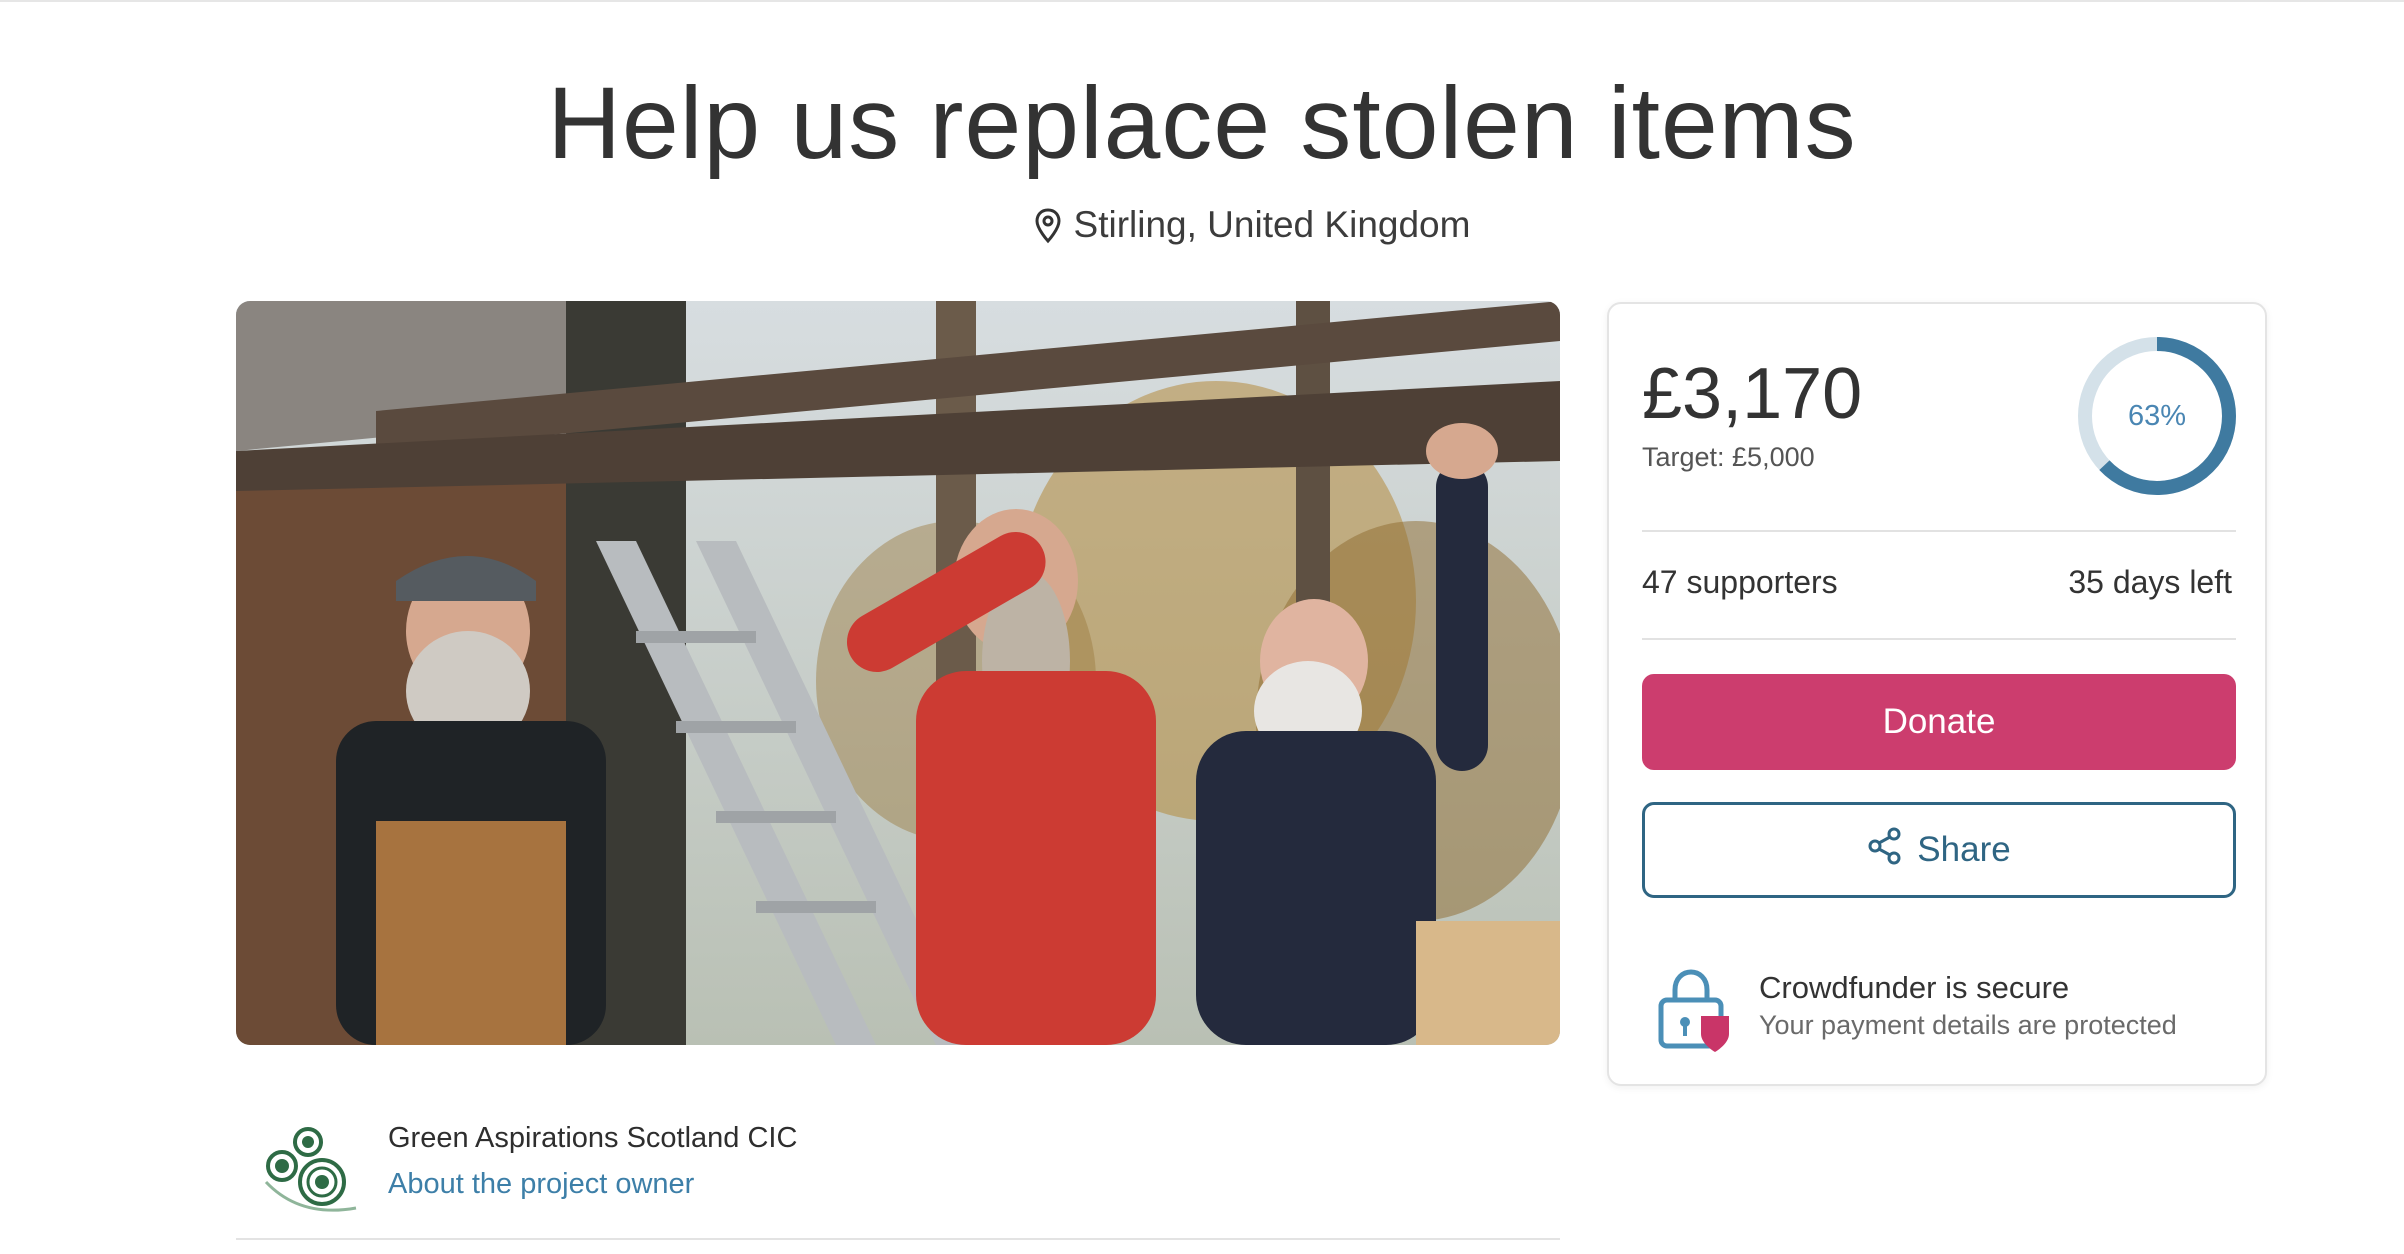 This screenshot has height=1254, width=2404. What do you see at coordinates (1272, 224) in the screenshot?
I see `location-text: Stirling, United Kingdom` at bounding box center [1272, 224].